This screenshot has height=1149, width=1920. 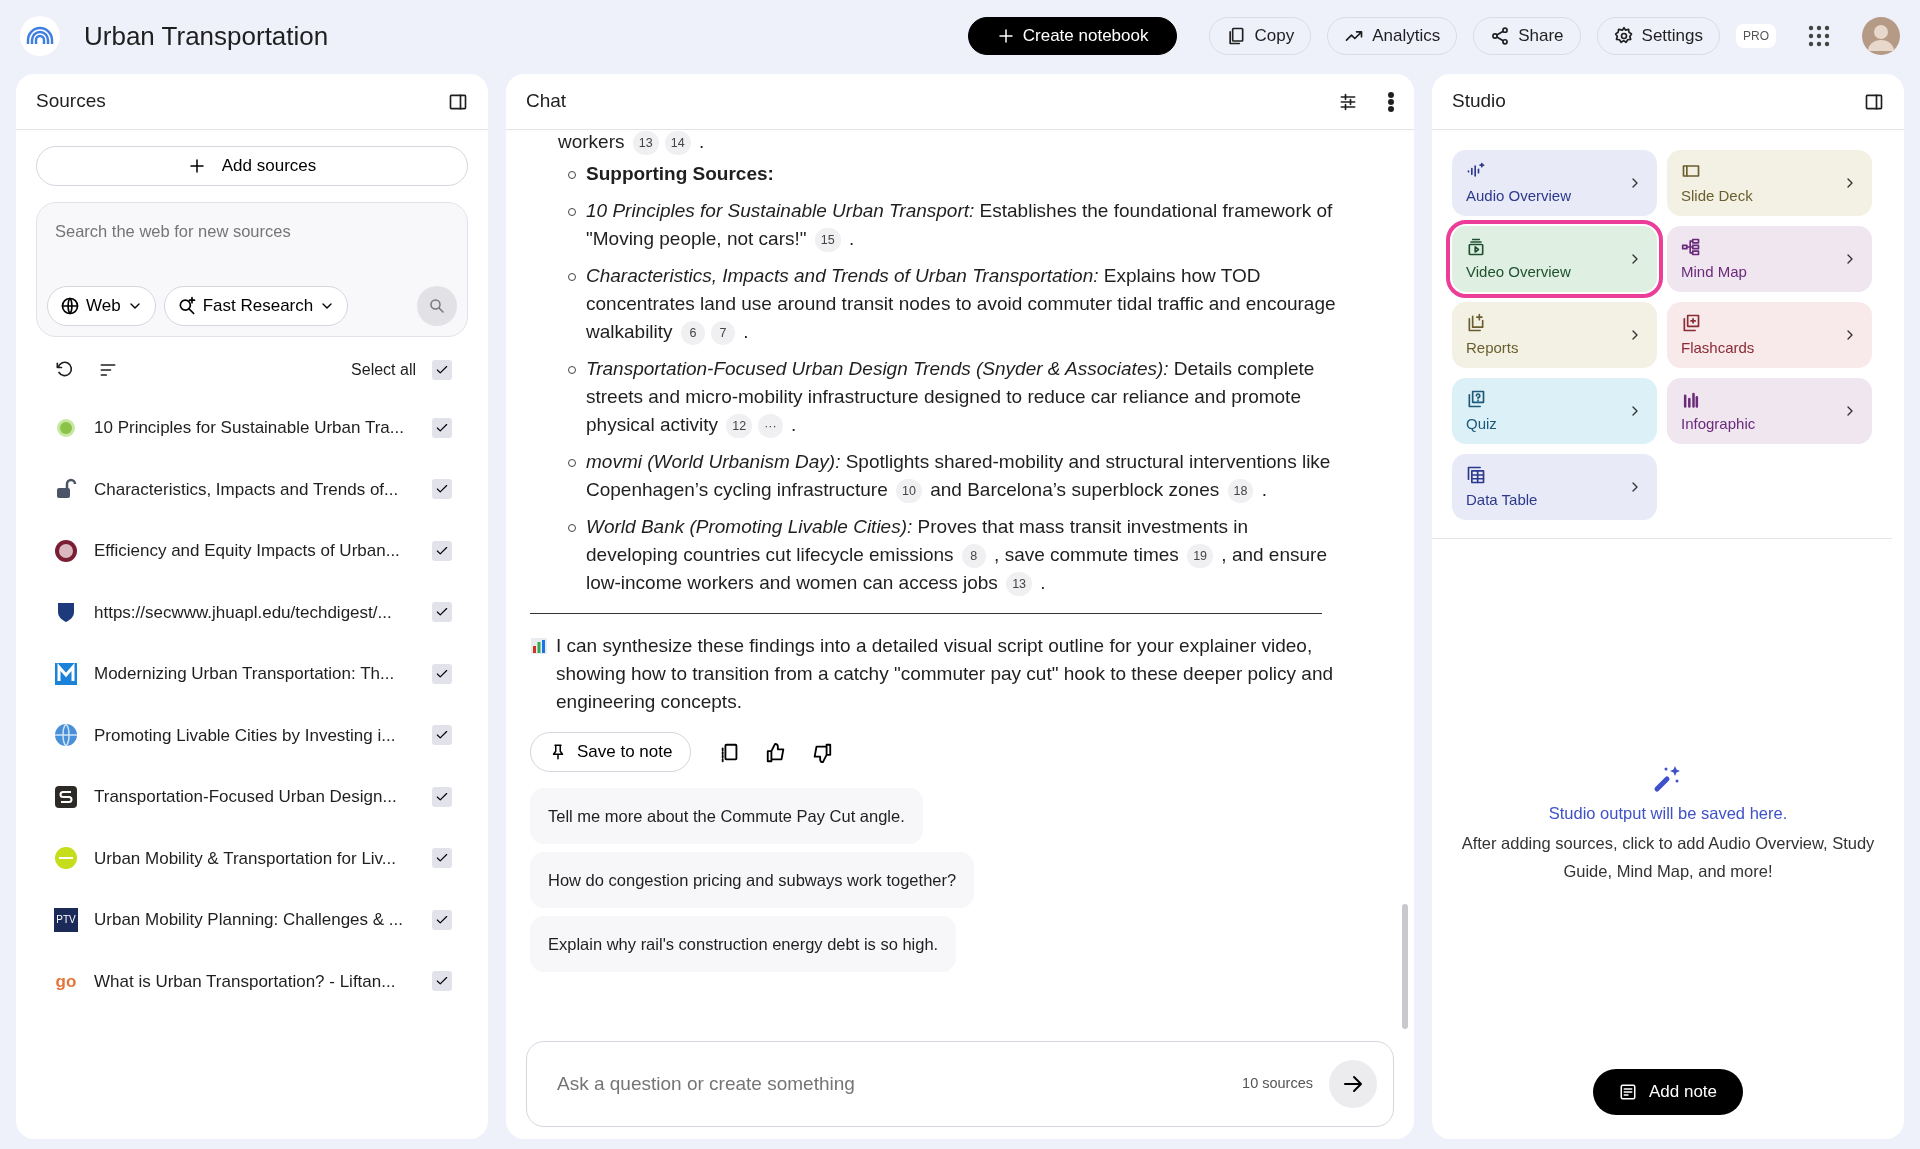 I want to click on pro-badge: PRO, so click(x=1756, y=36).